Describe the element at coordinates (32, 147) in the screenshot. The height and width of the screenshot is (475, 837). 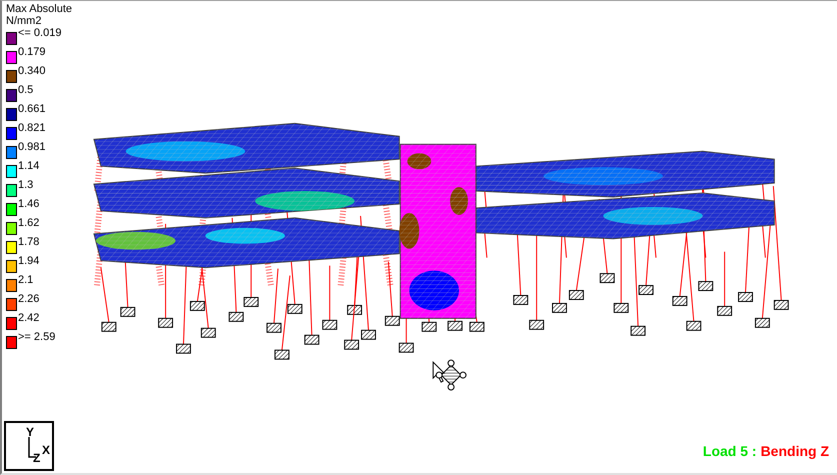
I see `legend-label: 0.981` at that location.